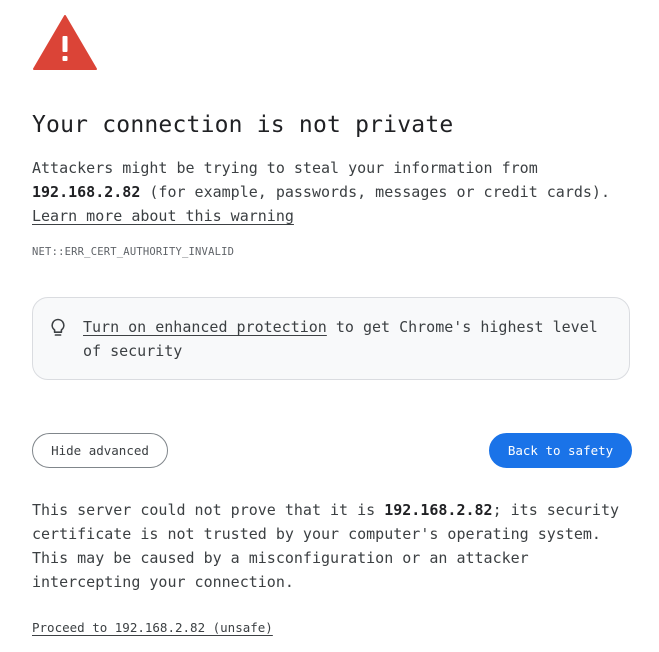 Image resolution: width=659 pixels, height=652 pixels. Describe the element at coordinates (100, 450) in the screenshot. I see `hide-advanced-button: Hide advanced` at that location.